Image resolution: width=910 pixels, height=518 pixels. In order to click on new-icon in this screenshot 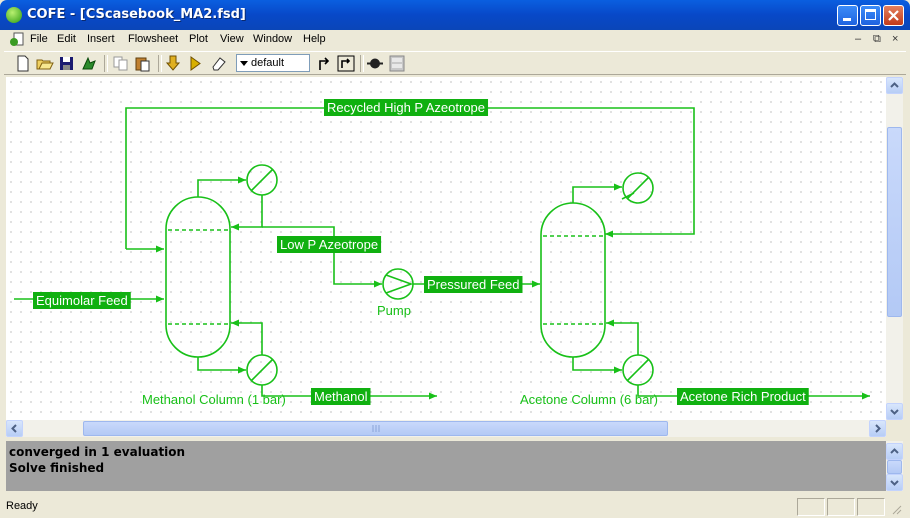, I will do `click(23, 63)`.